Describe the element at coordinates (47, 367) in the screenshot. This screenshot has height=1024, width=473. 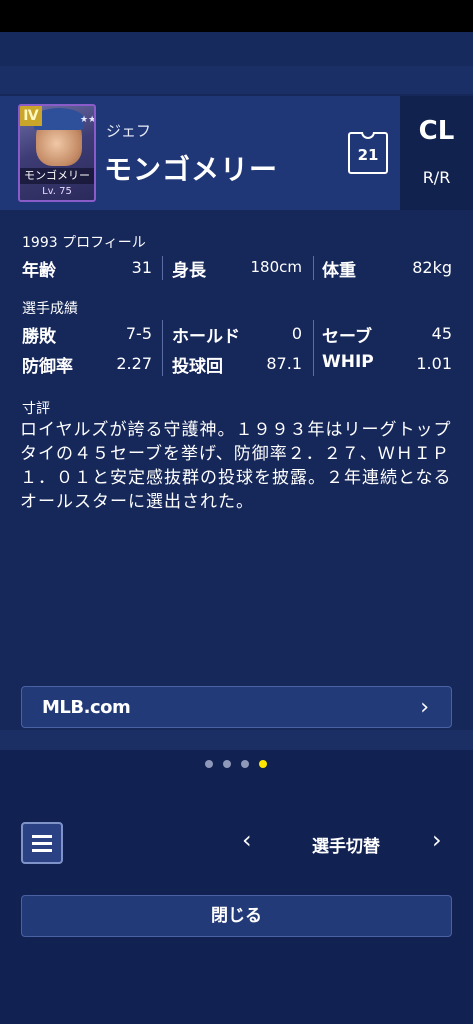
I see `era-label: 防御率` at that location.